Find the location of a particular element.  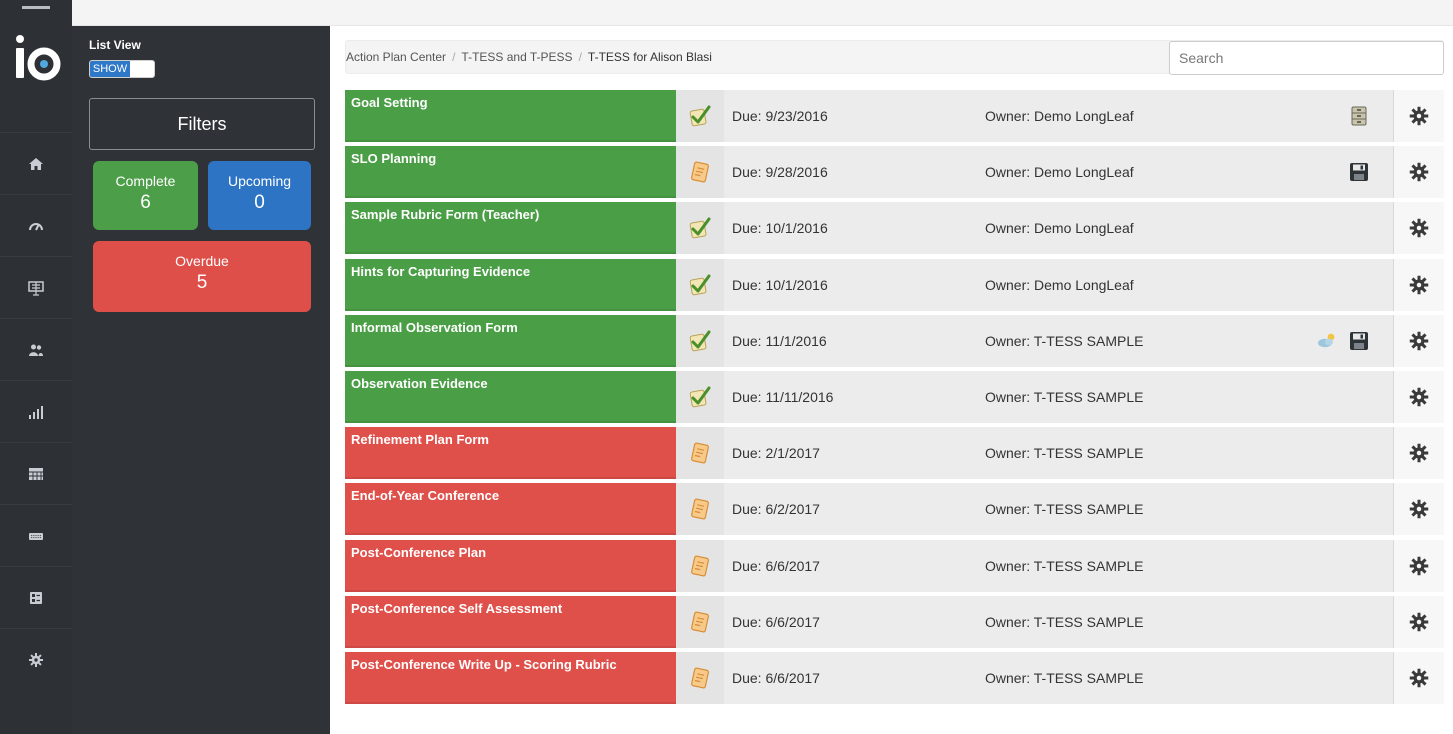

rail-item-home is located at coordinates (36, 163).